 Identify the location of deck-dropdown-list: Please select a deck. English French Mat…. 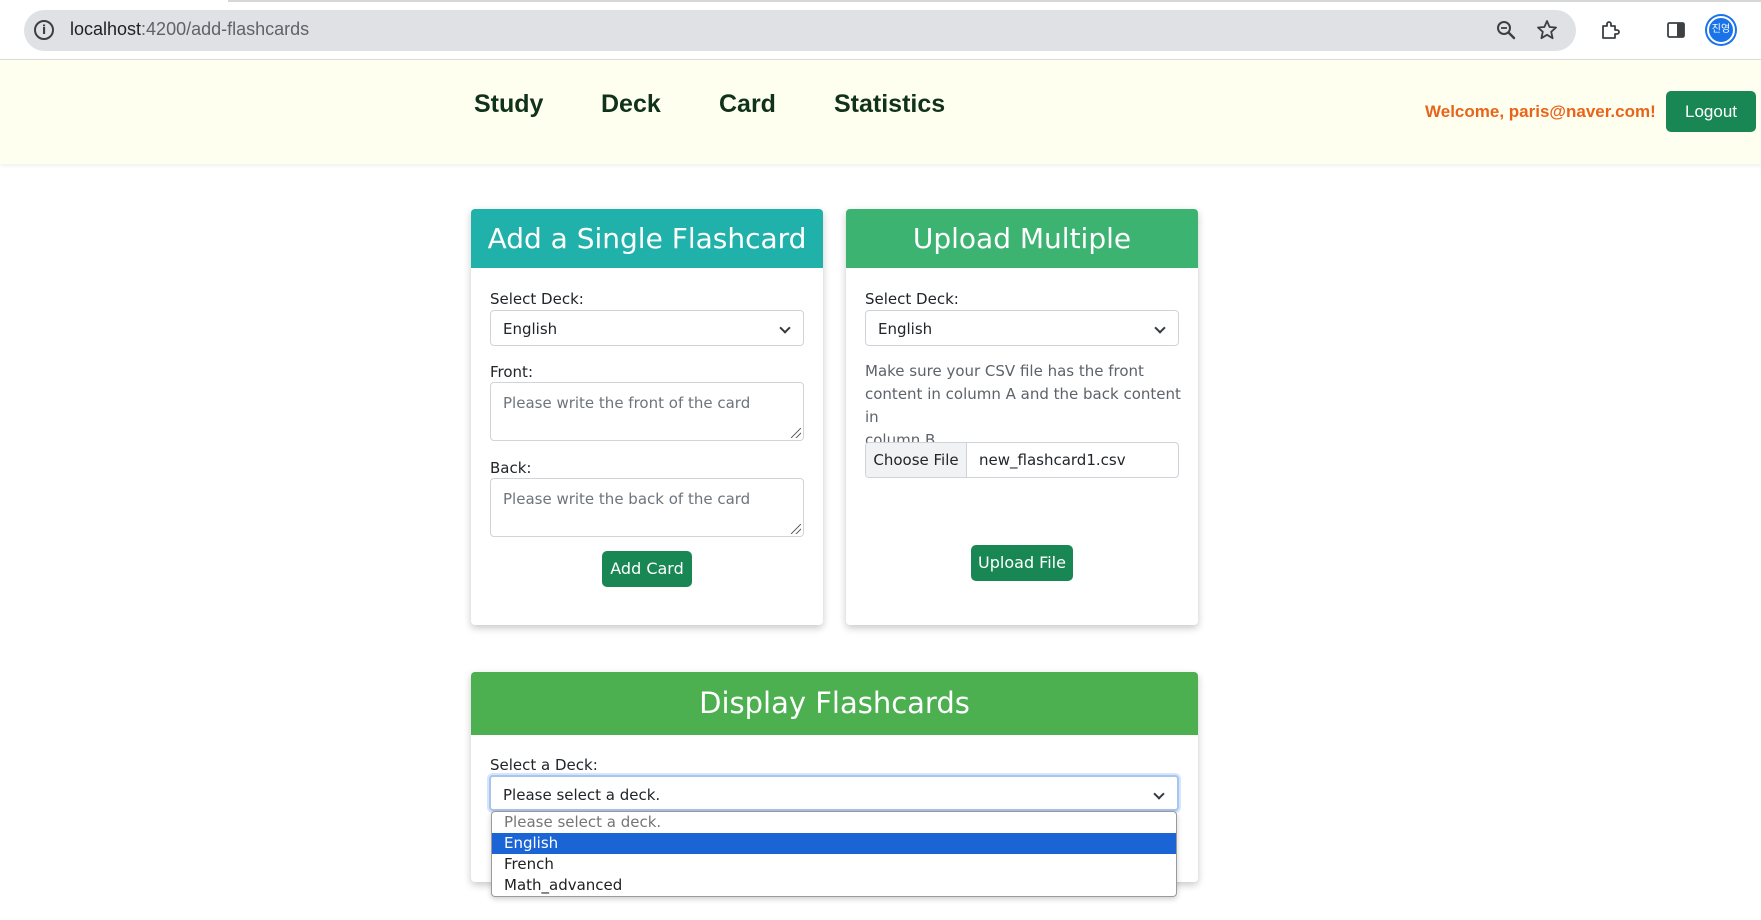
(834, 854).